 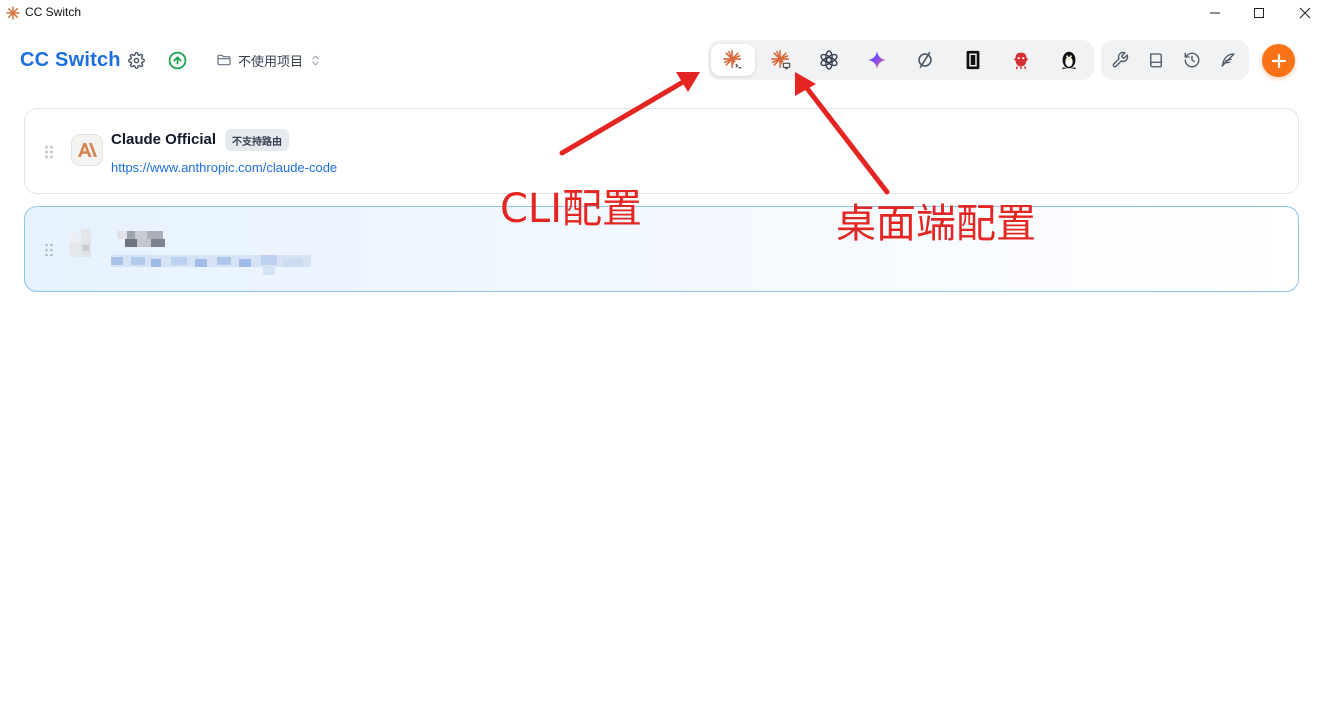 What do you see at coordinates (224, 60) in the screenshot?
I see `folder-icon` at bounding box center [224, 60].